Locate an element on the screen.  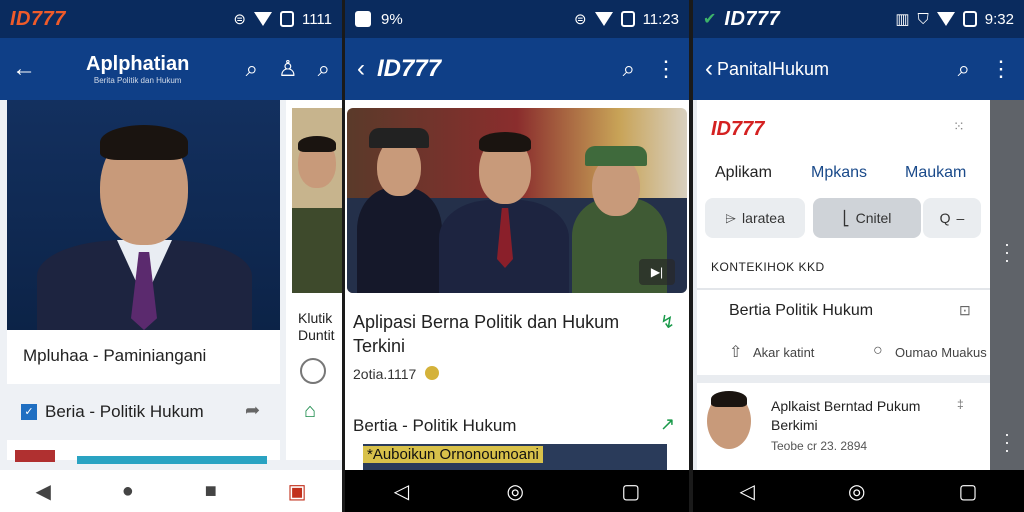
navigation-bar: ◁ ◎ ▢ is located at coordinates (517, 491).